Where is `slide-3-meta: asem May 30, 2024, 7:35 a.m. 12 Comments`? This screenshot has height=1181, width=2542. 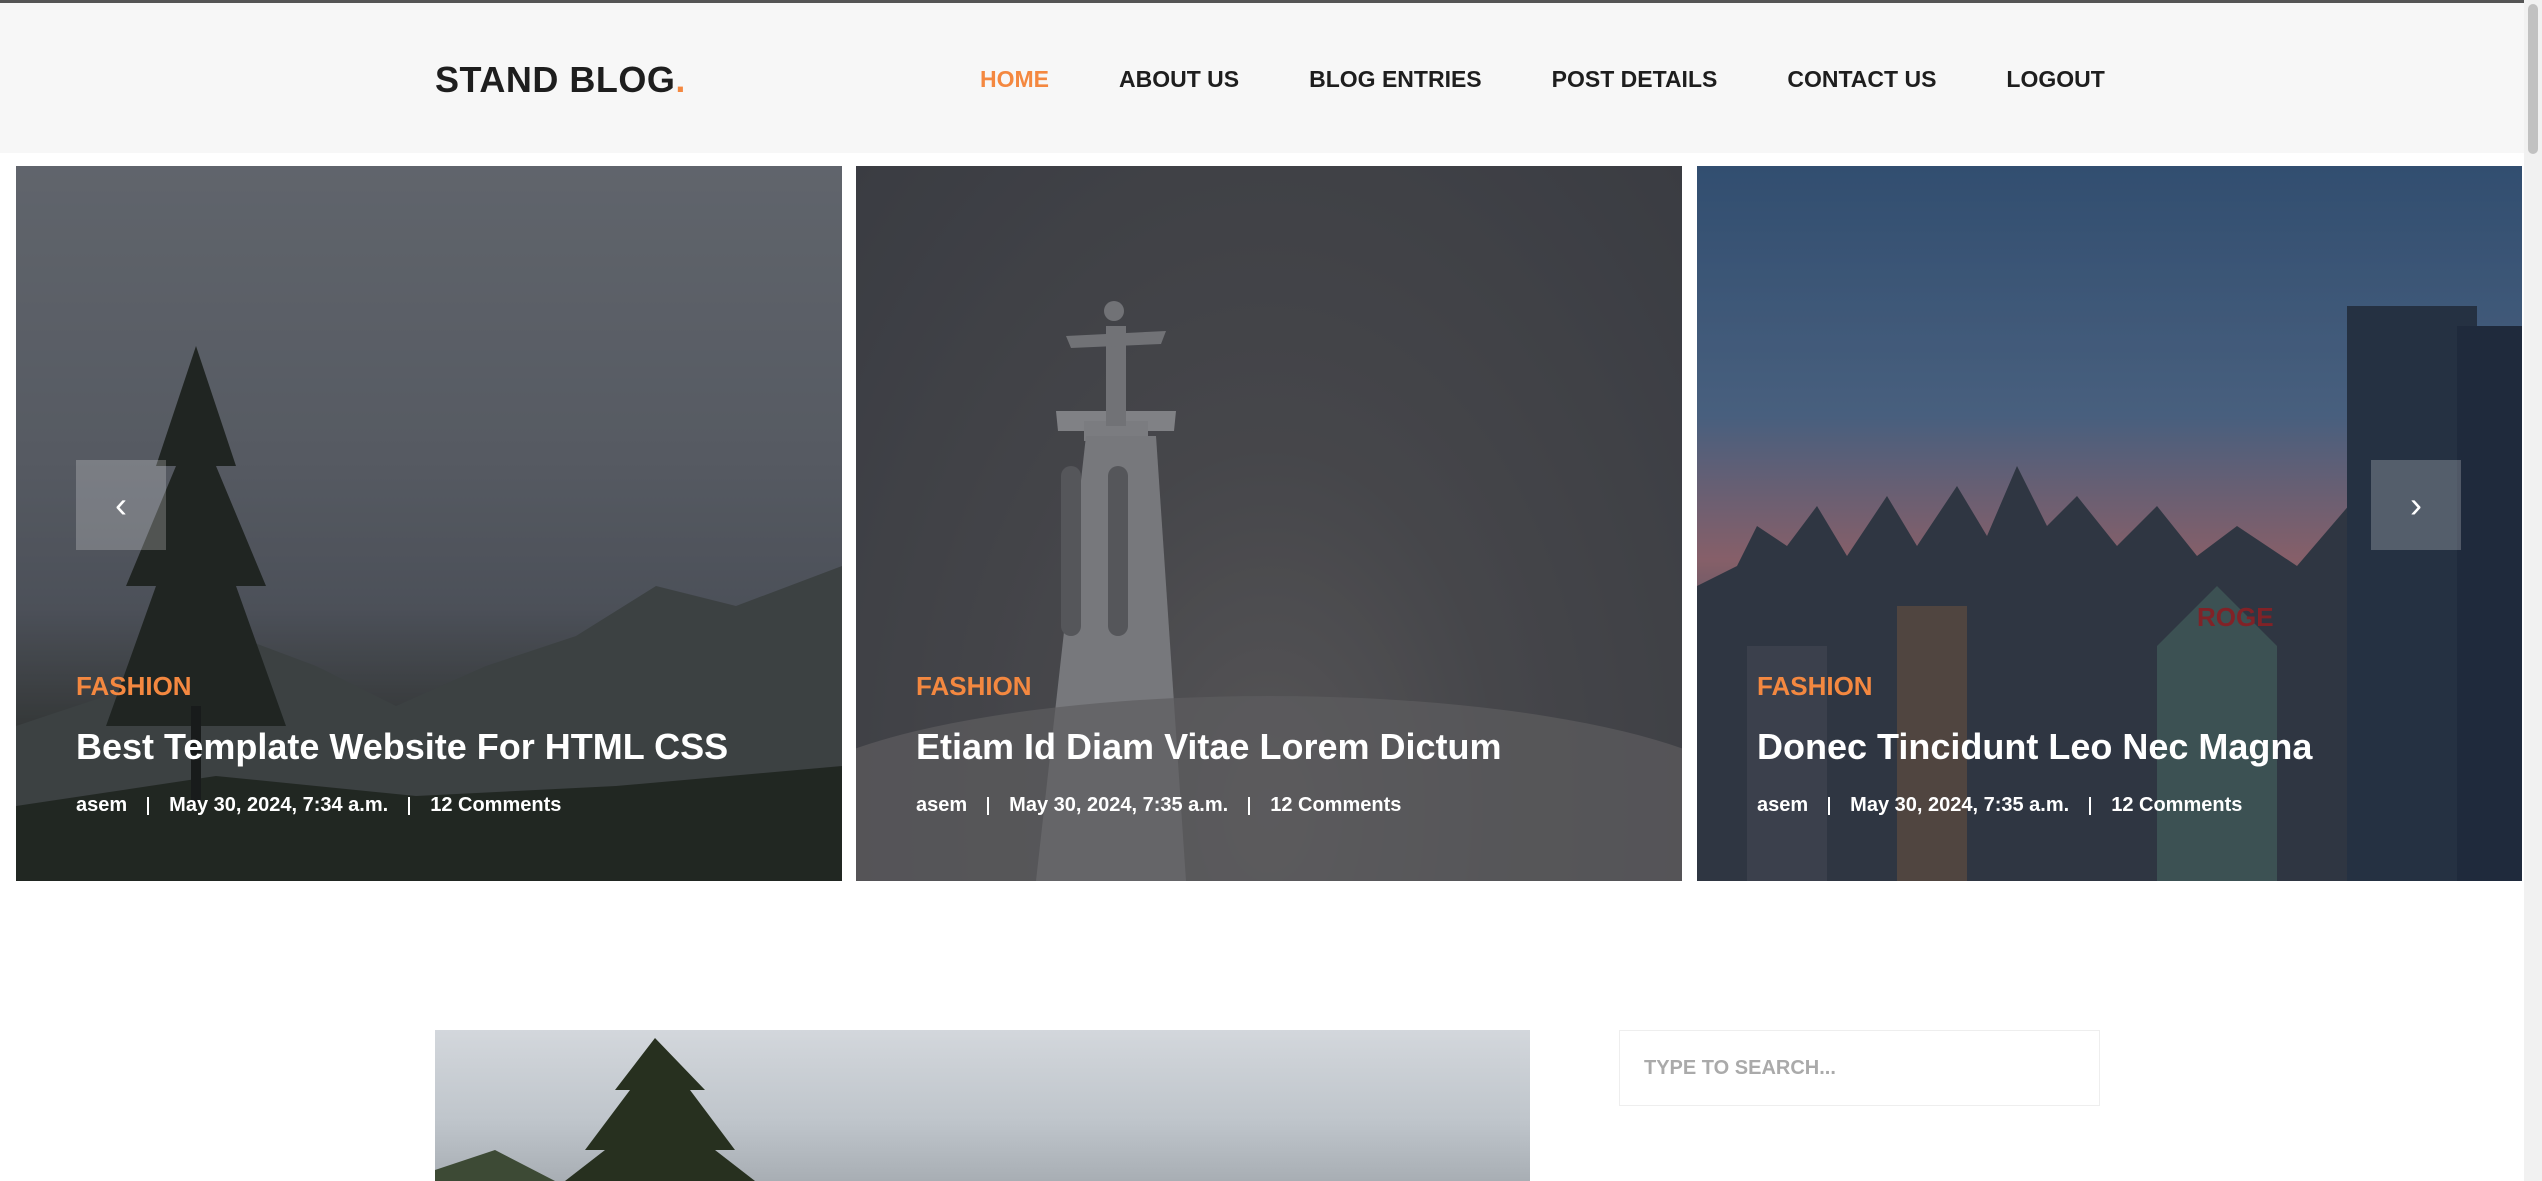 slide-3-meta: asem May 30, 2024, 7:35 a.m. 12 Comments is located at coordinates (2034, 805).